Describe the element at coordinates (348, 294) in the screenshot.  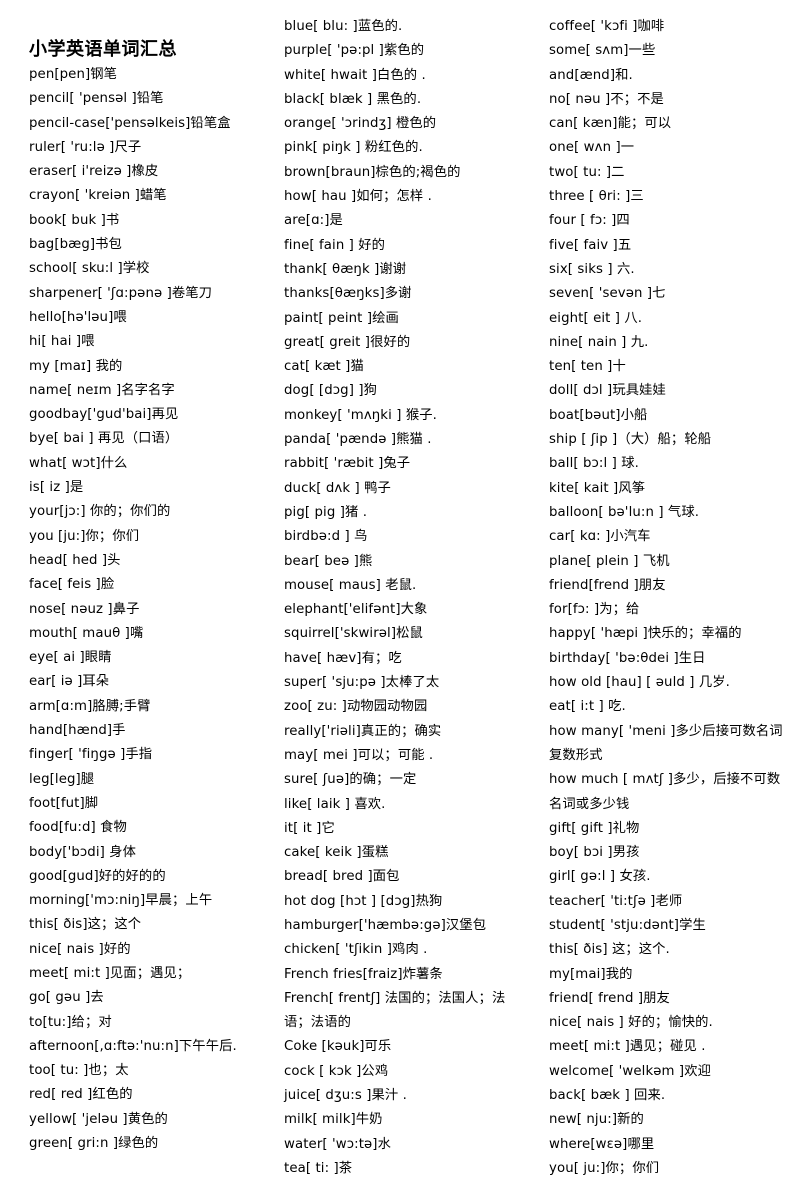
I see `vocabulary-entry: thanks[θæŋks]多谢` at that location.